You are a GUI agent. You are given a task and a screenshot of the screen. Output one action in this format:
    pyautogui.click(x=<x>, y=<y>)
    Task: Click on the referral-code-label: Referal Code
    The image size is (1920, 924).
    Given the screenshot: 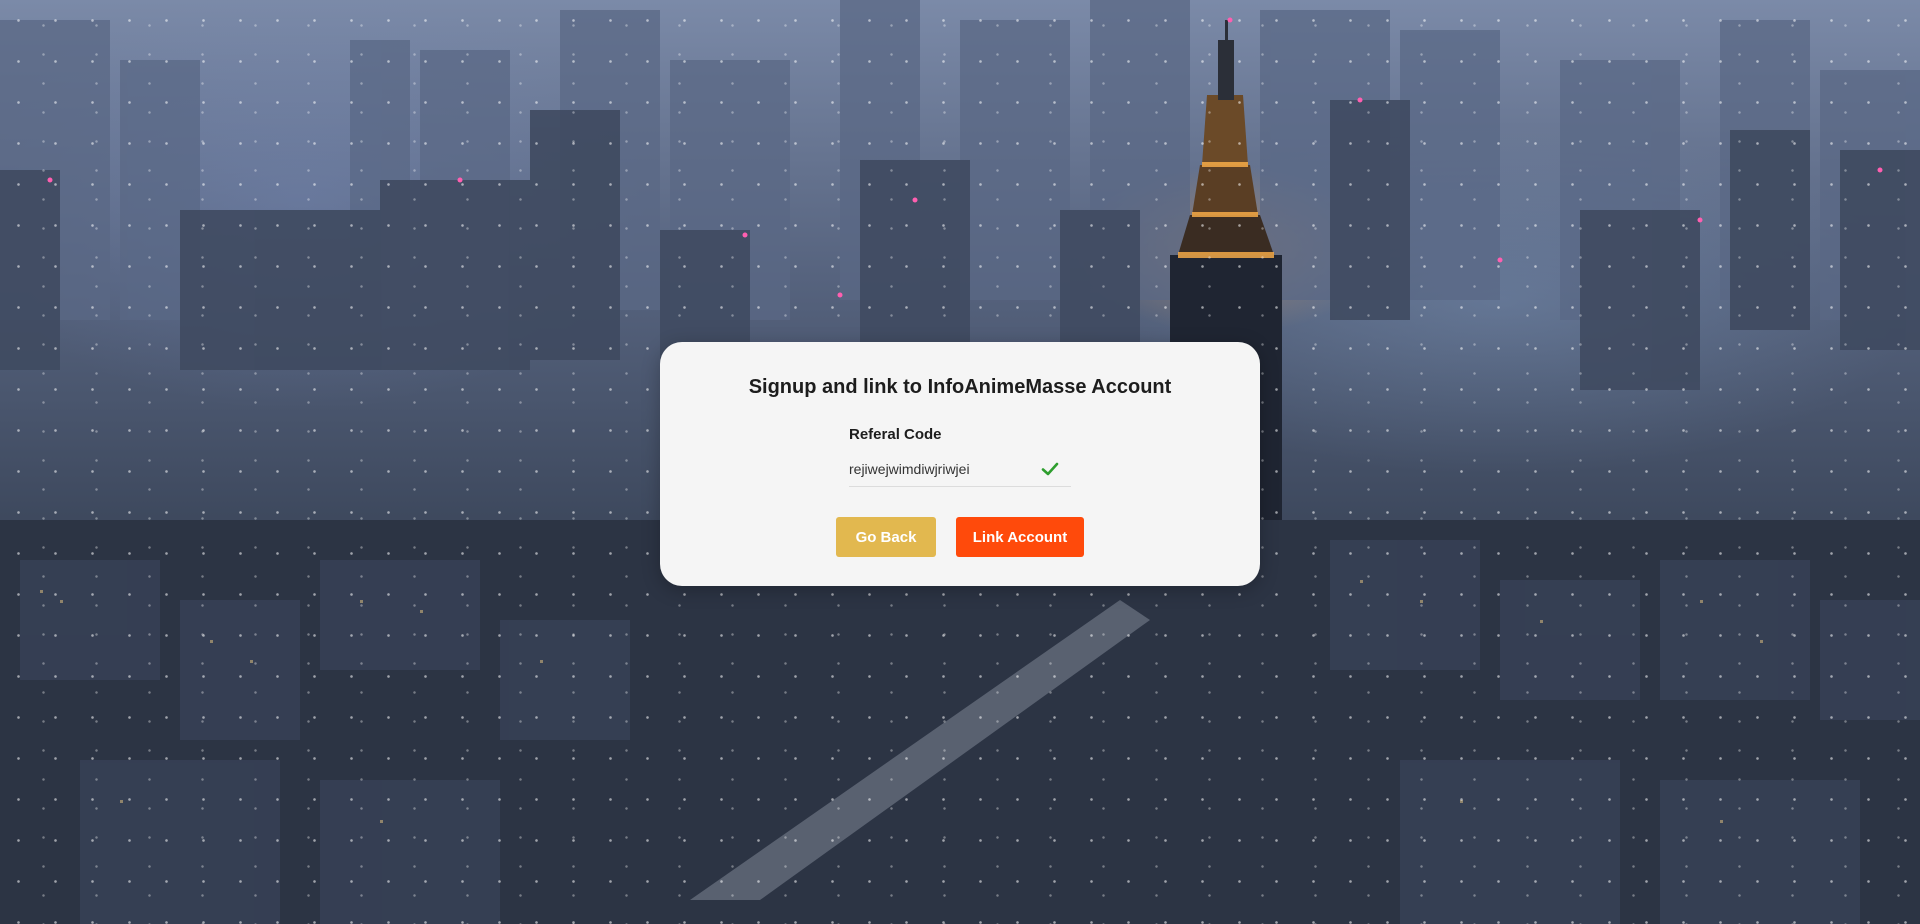 What is the action you would take?
    pyautogui.click(x=895, y=434)
    